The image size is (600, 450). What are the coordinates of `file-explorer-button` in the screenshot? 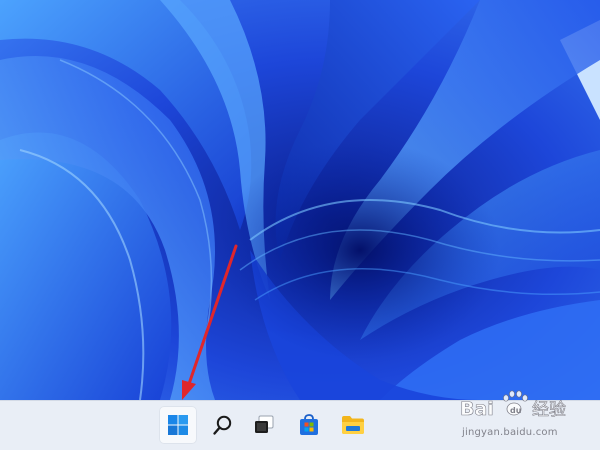 It's located at (353, 425).